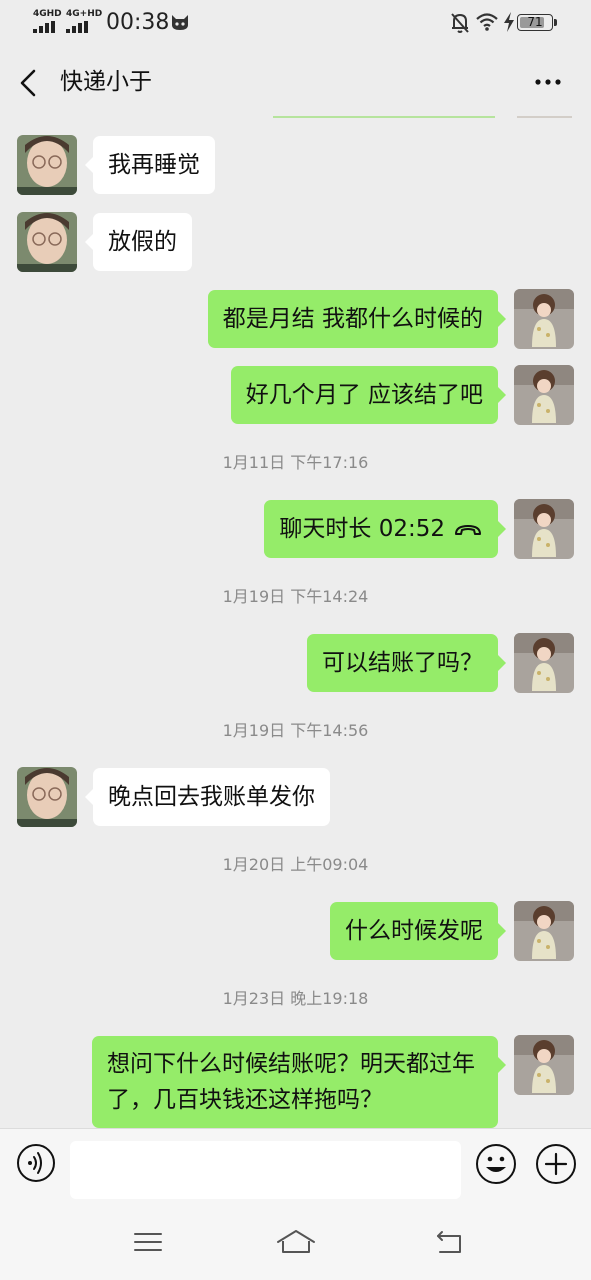  Describe the element at coordinates (36, 1163) in the screenshot. I see `voice-icon` at that location.